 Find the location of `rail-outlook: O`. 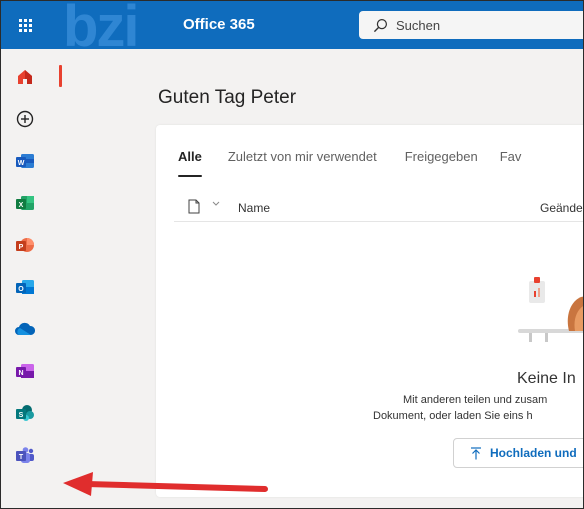

rail-outlook: O is located at coordinates (25, 287).